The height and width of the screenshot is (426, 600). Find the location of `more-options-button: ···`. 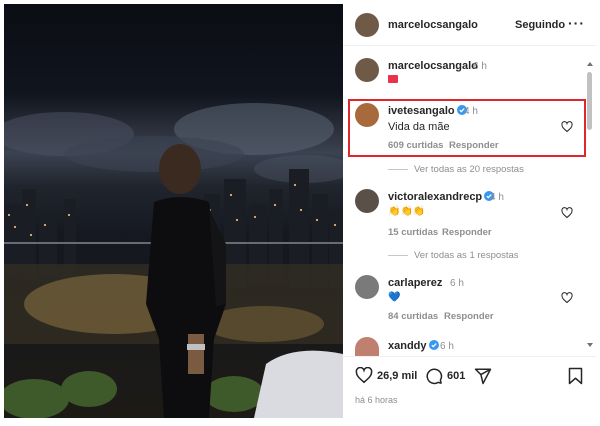

more-options-button: ··· is located at coordinates (576, 23).